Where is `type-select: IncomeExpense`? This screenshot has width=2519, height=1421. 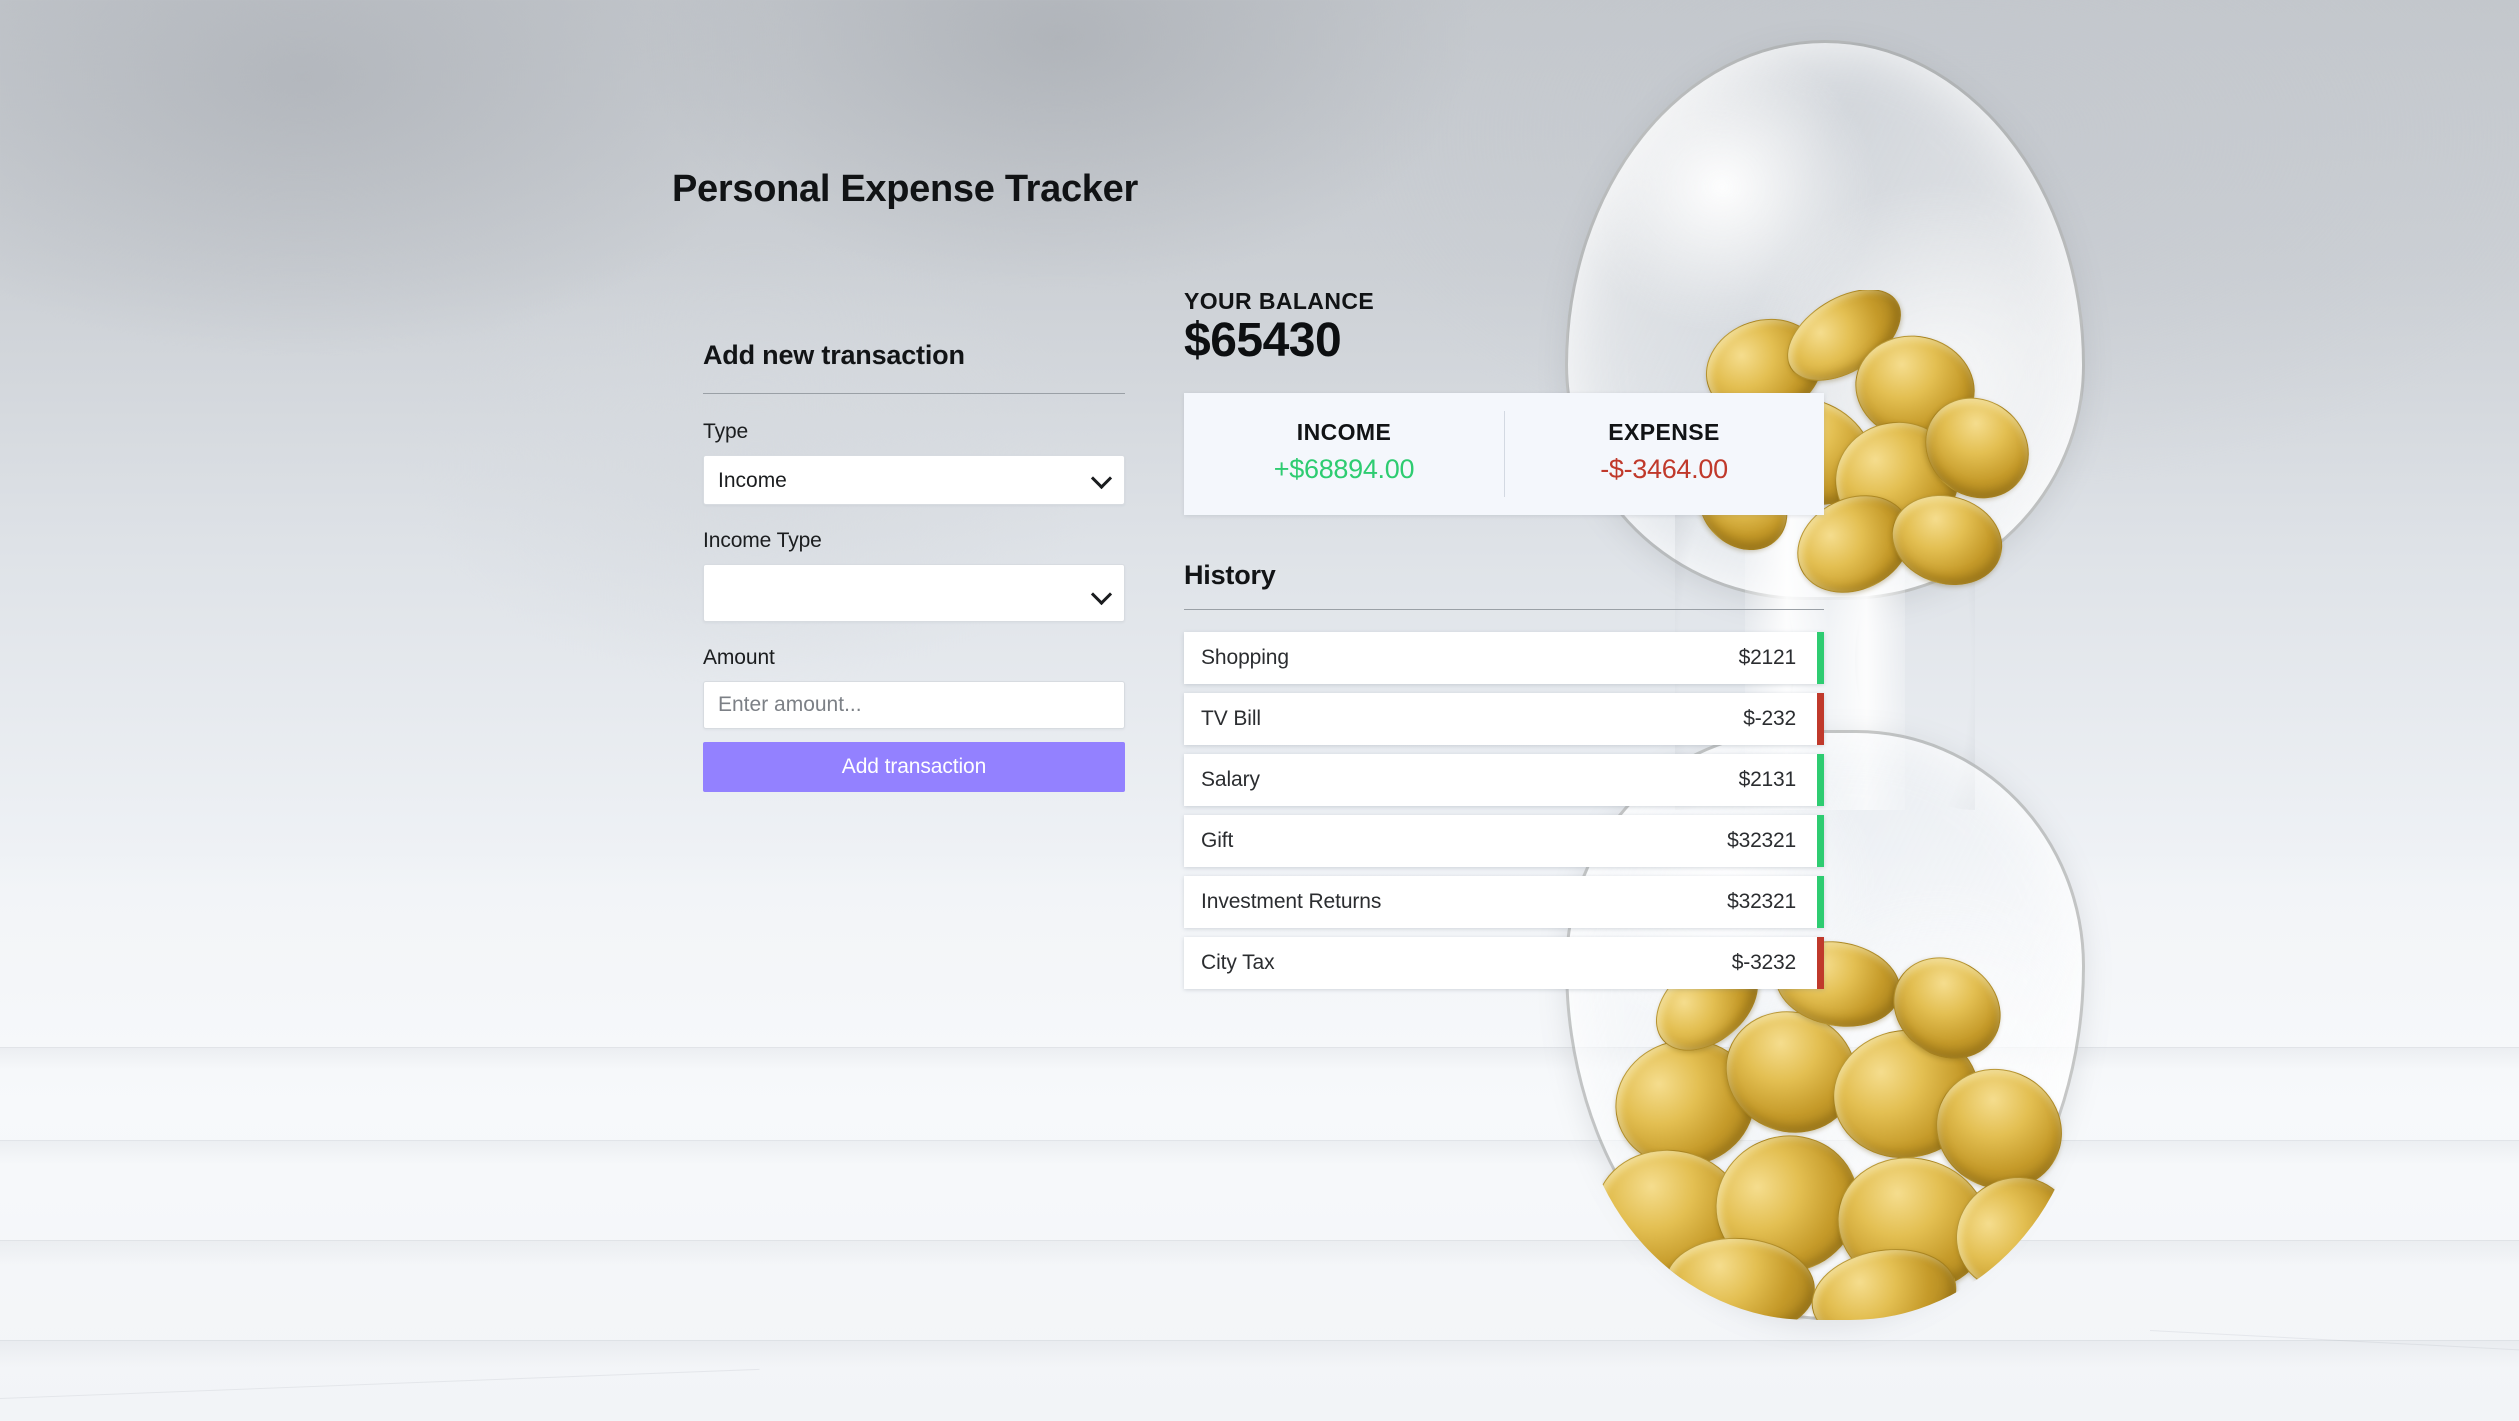 type-select: IncomeExpense is located at coordinates (914, 480).